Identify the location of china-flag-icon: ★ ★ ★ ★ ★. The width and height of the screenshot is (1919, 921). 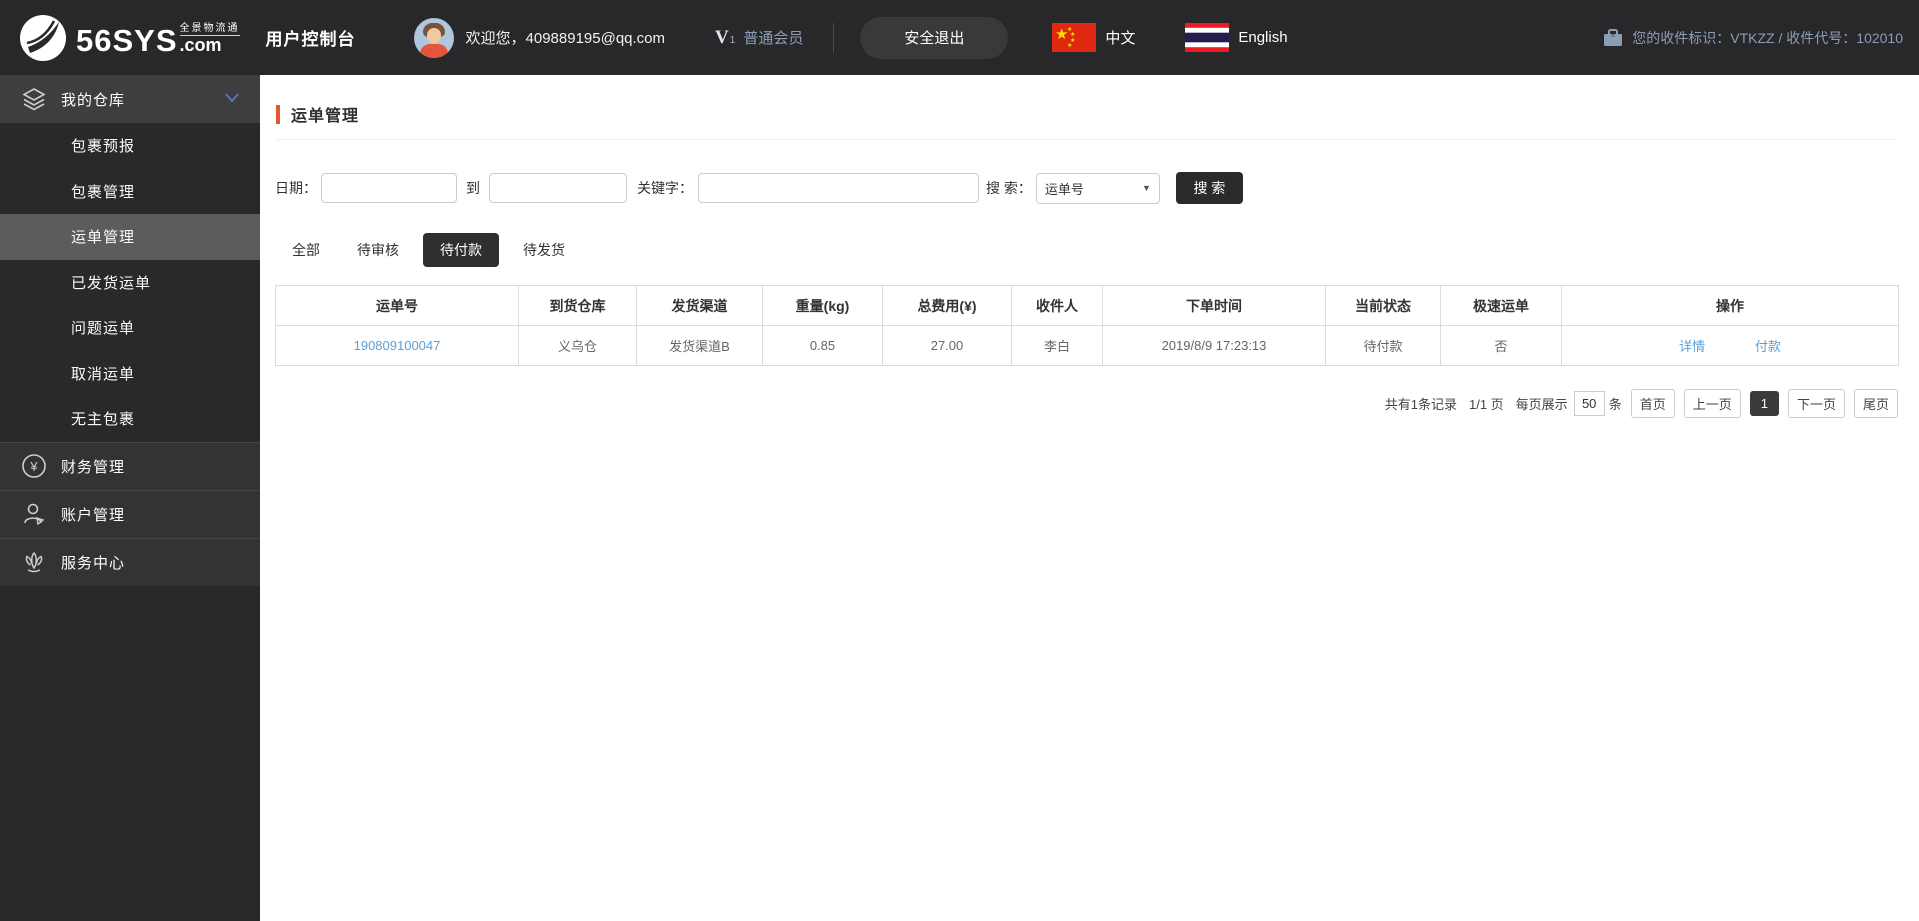
(1074, 37).